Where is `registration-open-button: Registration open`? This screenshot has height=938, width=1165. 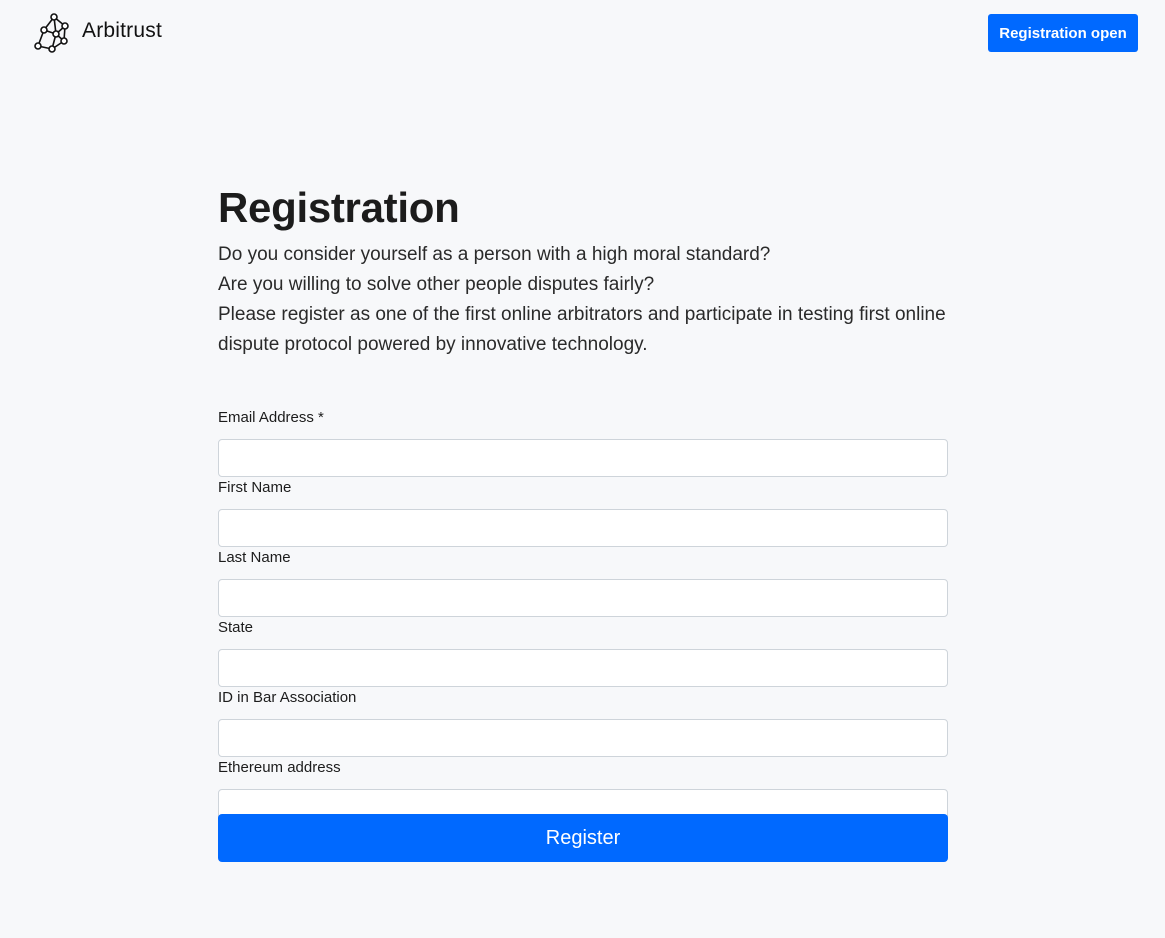 registration-open-button: Registration open is located at coordinates (1063, 33).